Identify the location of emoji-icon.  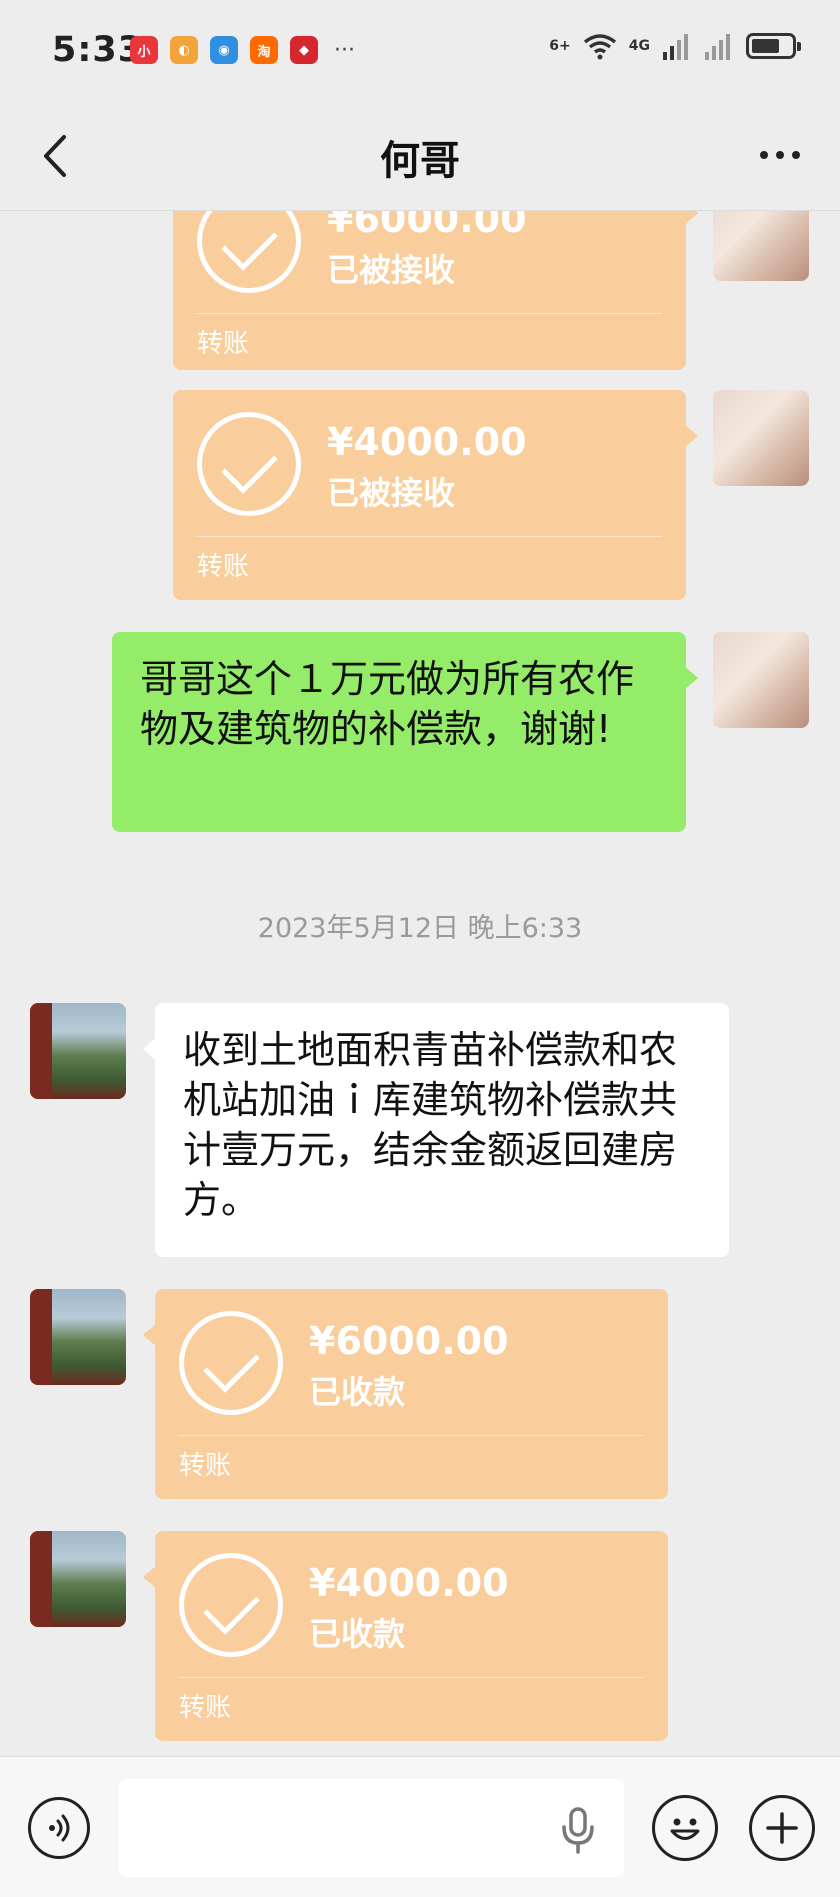
(685, 1829).